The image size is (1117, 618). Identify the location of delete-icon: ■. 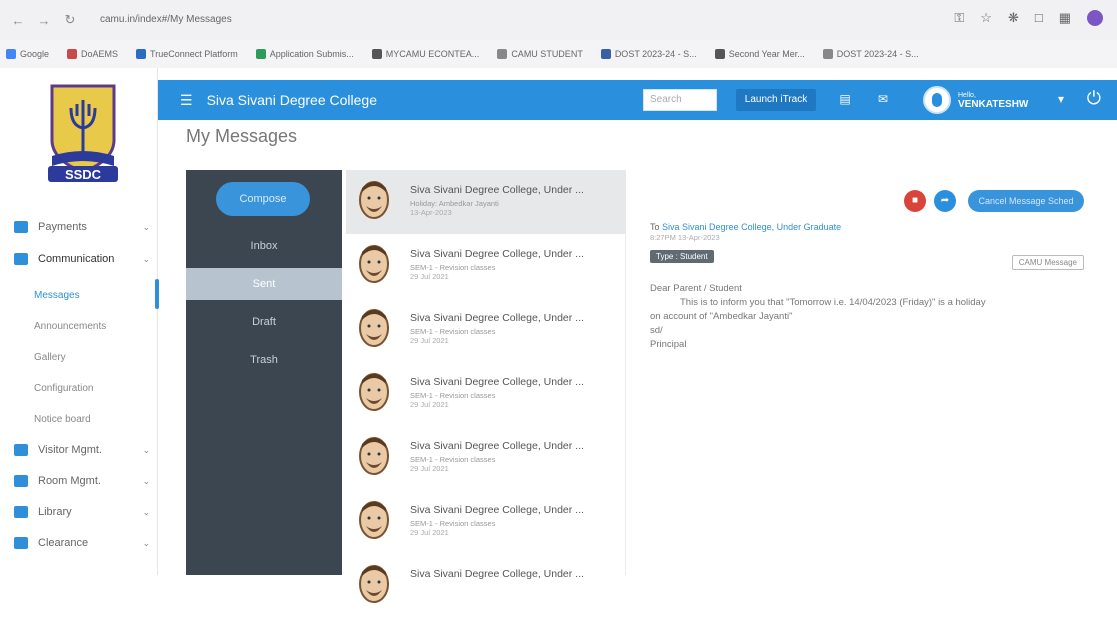
(915, 201).